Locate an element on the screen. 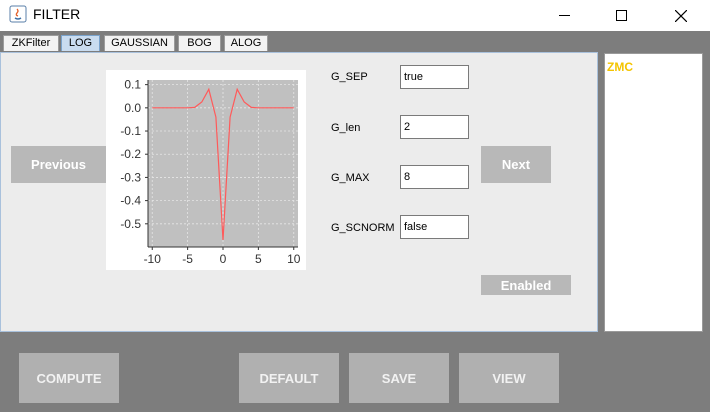 The height and width of the screenshot is (412, 710). x-tick-label: 5 is located at coordinates (258, 259).